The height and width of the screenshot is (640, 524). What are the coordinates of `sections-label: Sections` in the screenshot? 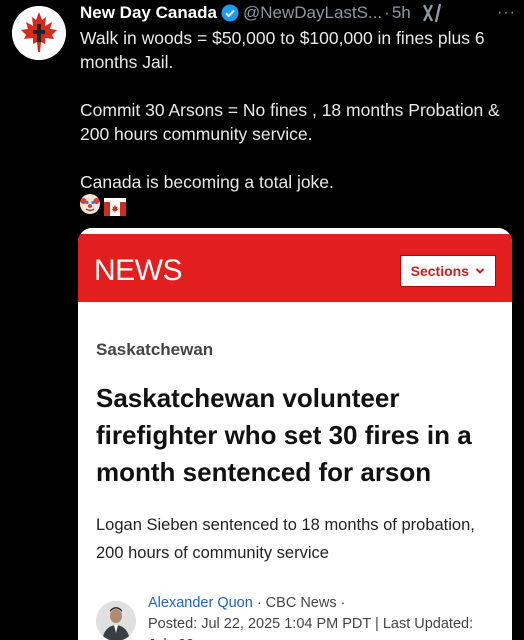 It's located at (439, 271).